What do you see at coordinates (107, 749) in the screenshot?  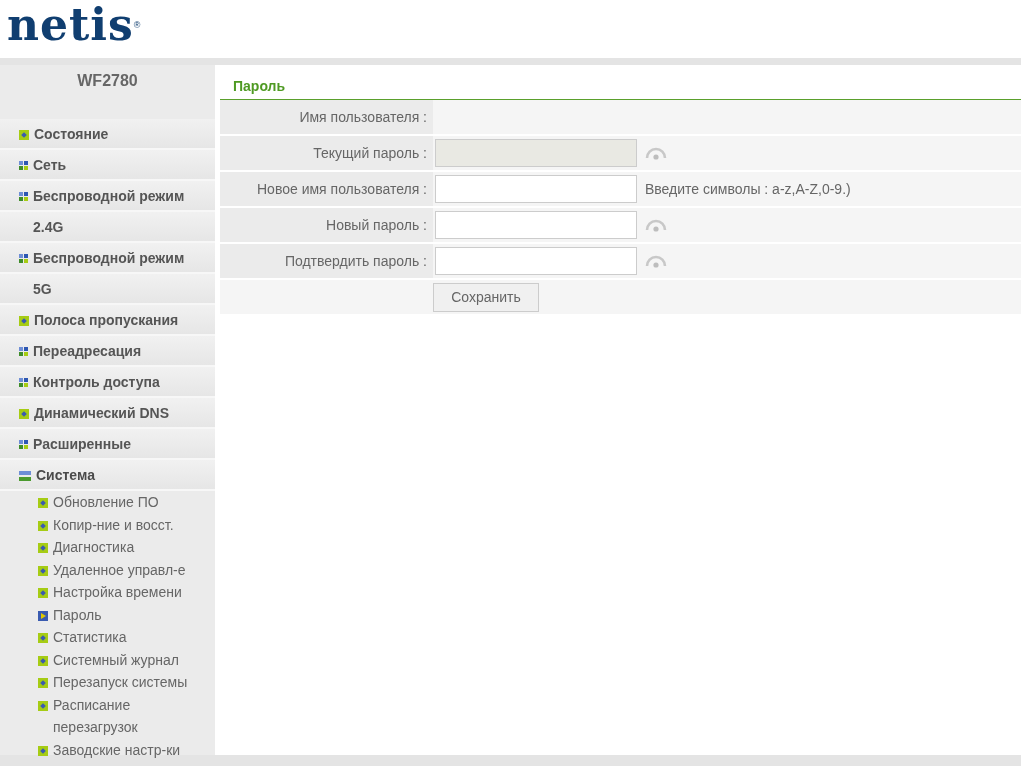 I see `submenu-item: Заводские настр-ки` at bounding box center [107, 749].